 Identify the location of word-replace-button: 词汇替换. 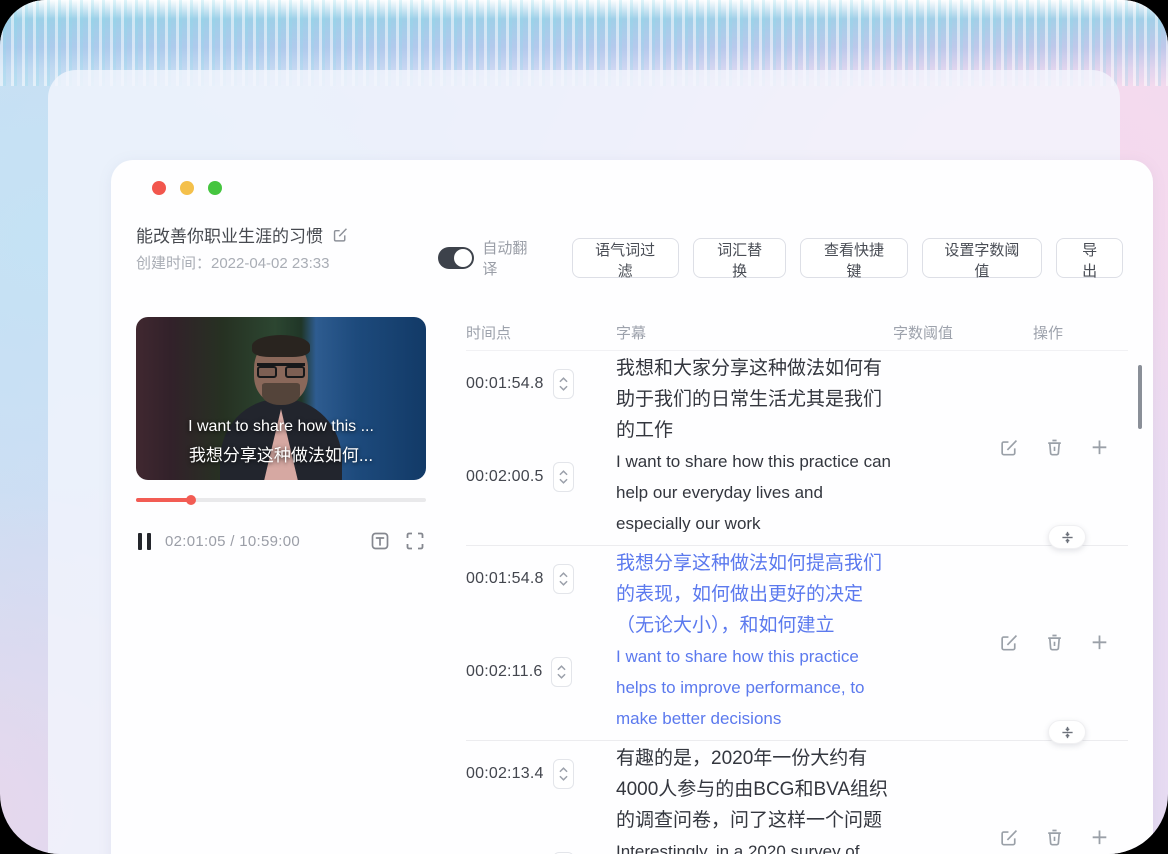
(739, 259).